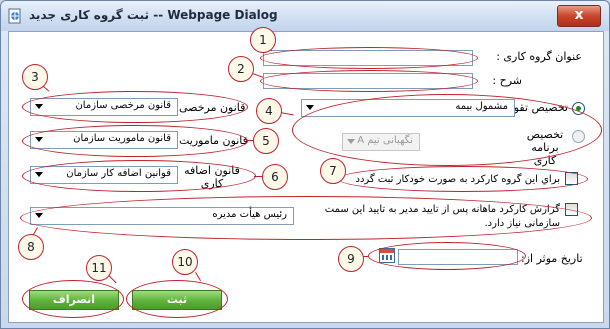  I want to click on group-title-label: عنوان گروه کاری :, so click(539, 56).